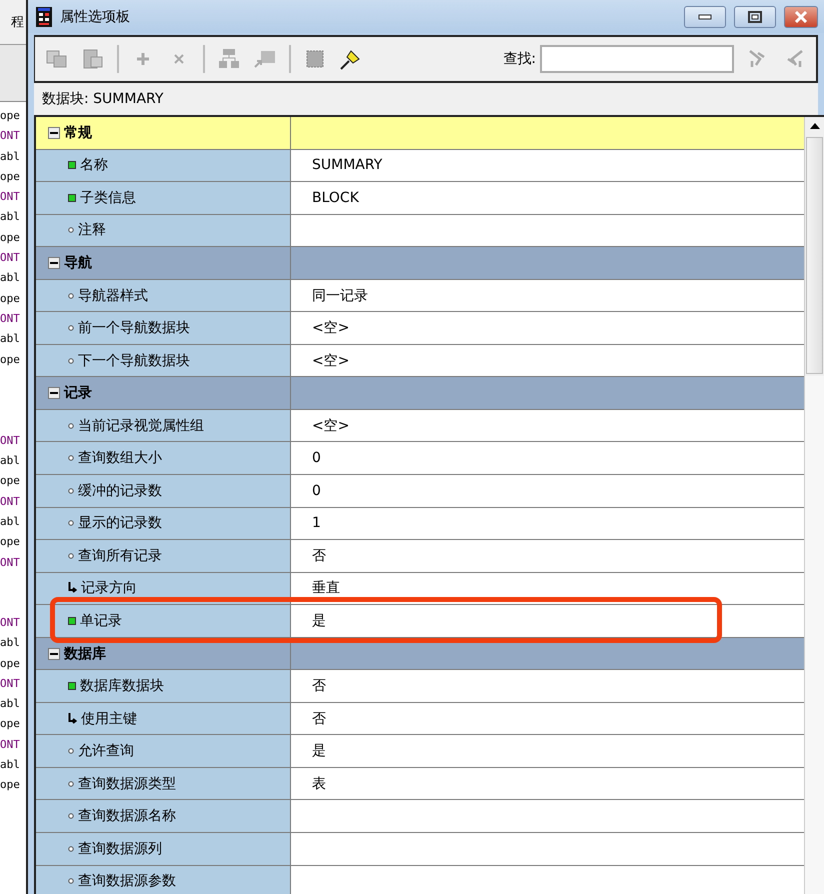 The width and height of the screenshot is (824, 894). I want to click on property-name: 名称, so click(94, 165).